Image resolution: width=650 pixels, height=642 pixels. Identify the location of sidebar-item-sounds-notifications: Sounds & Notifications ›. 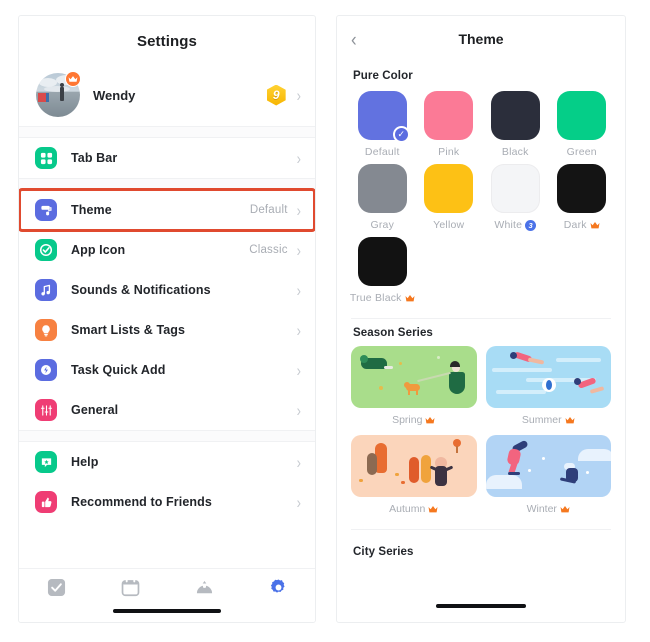
(167, 290).